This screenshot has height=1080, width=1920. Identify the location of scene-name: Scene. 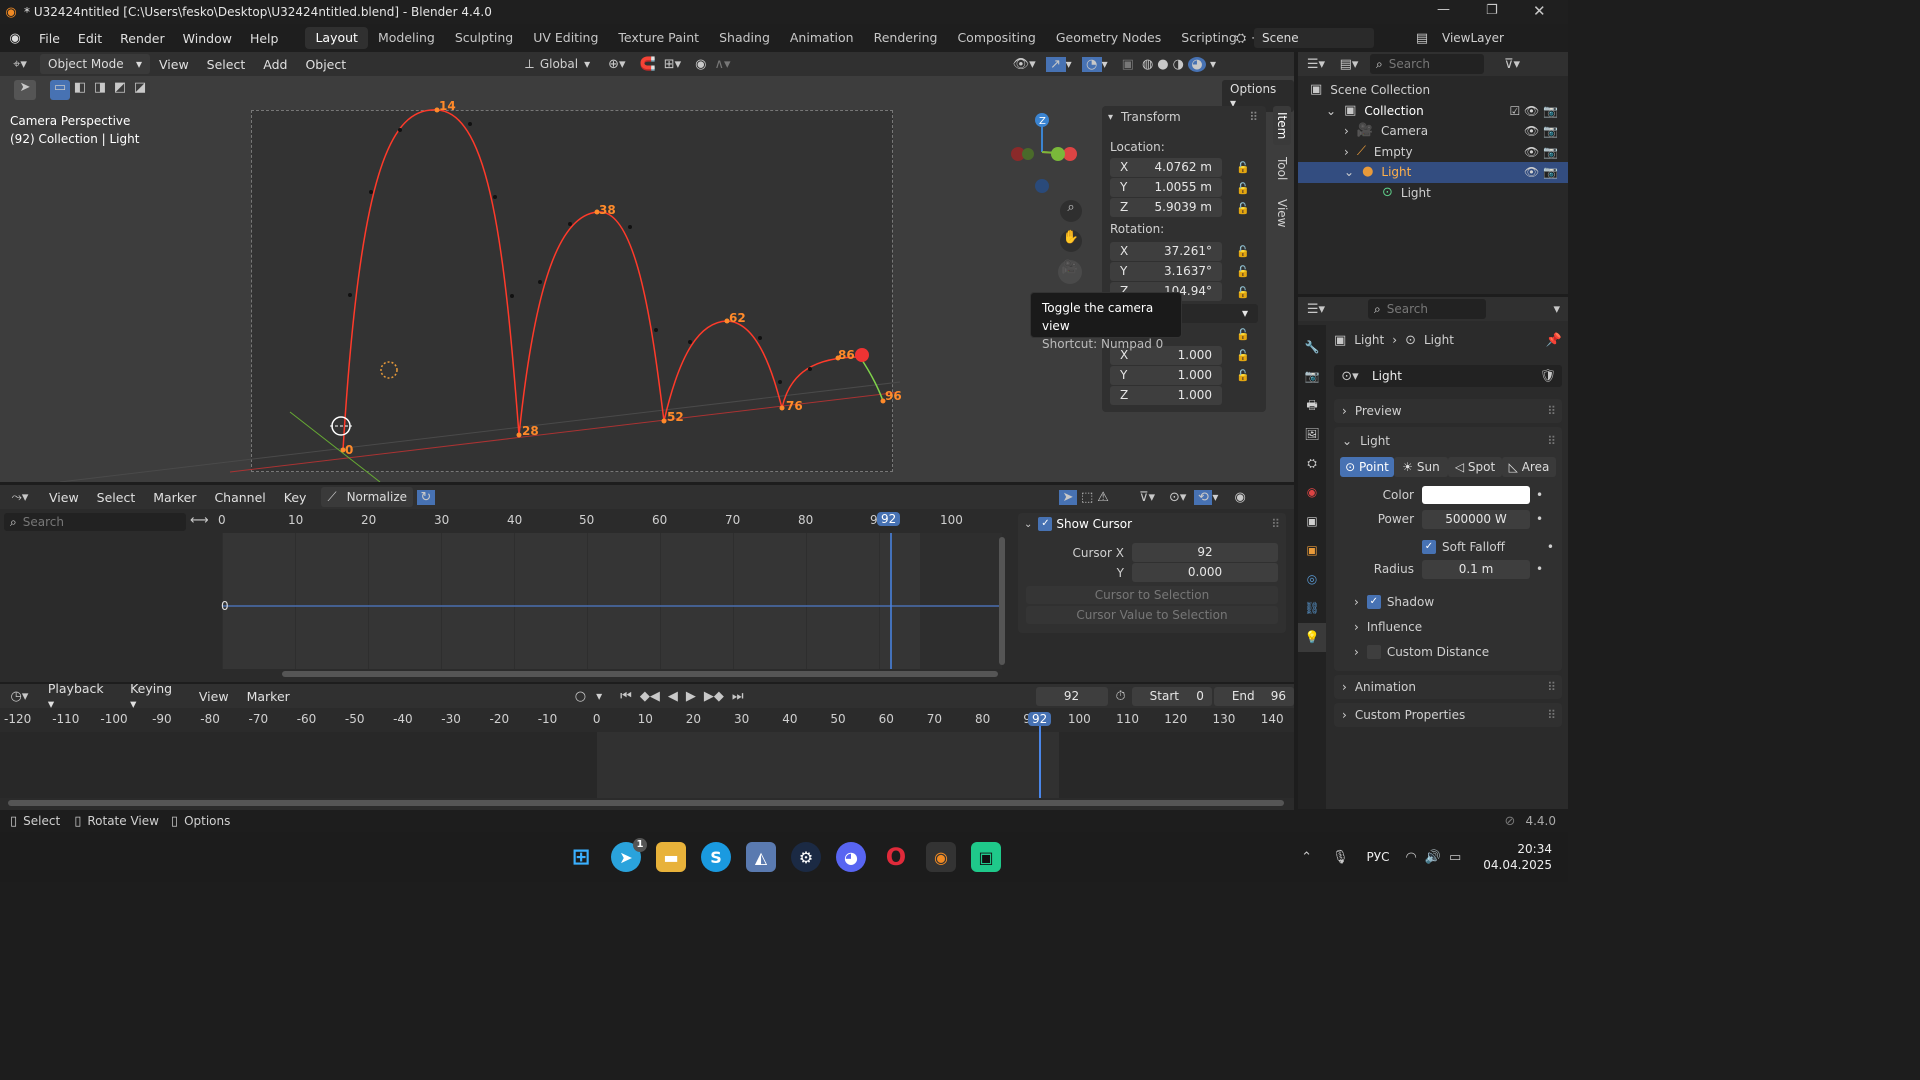
(1314, 38).